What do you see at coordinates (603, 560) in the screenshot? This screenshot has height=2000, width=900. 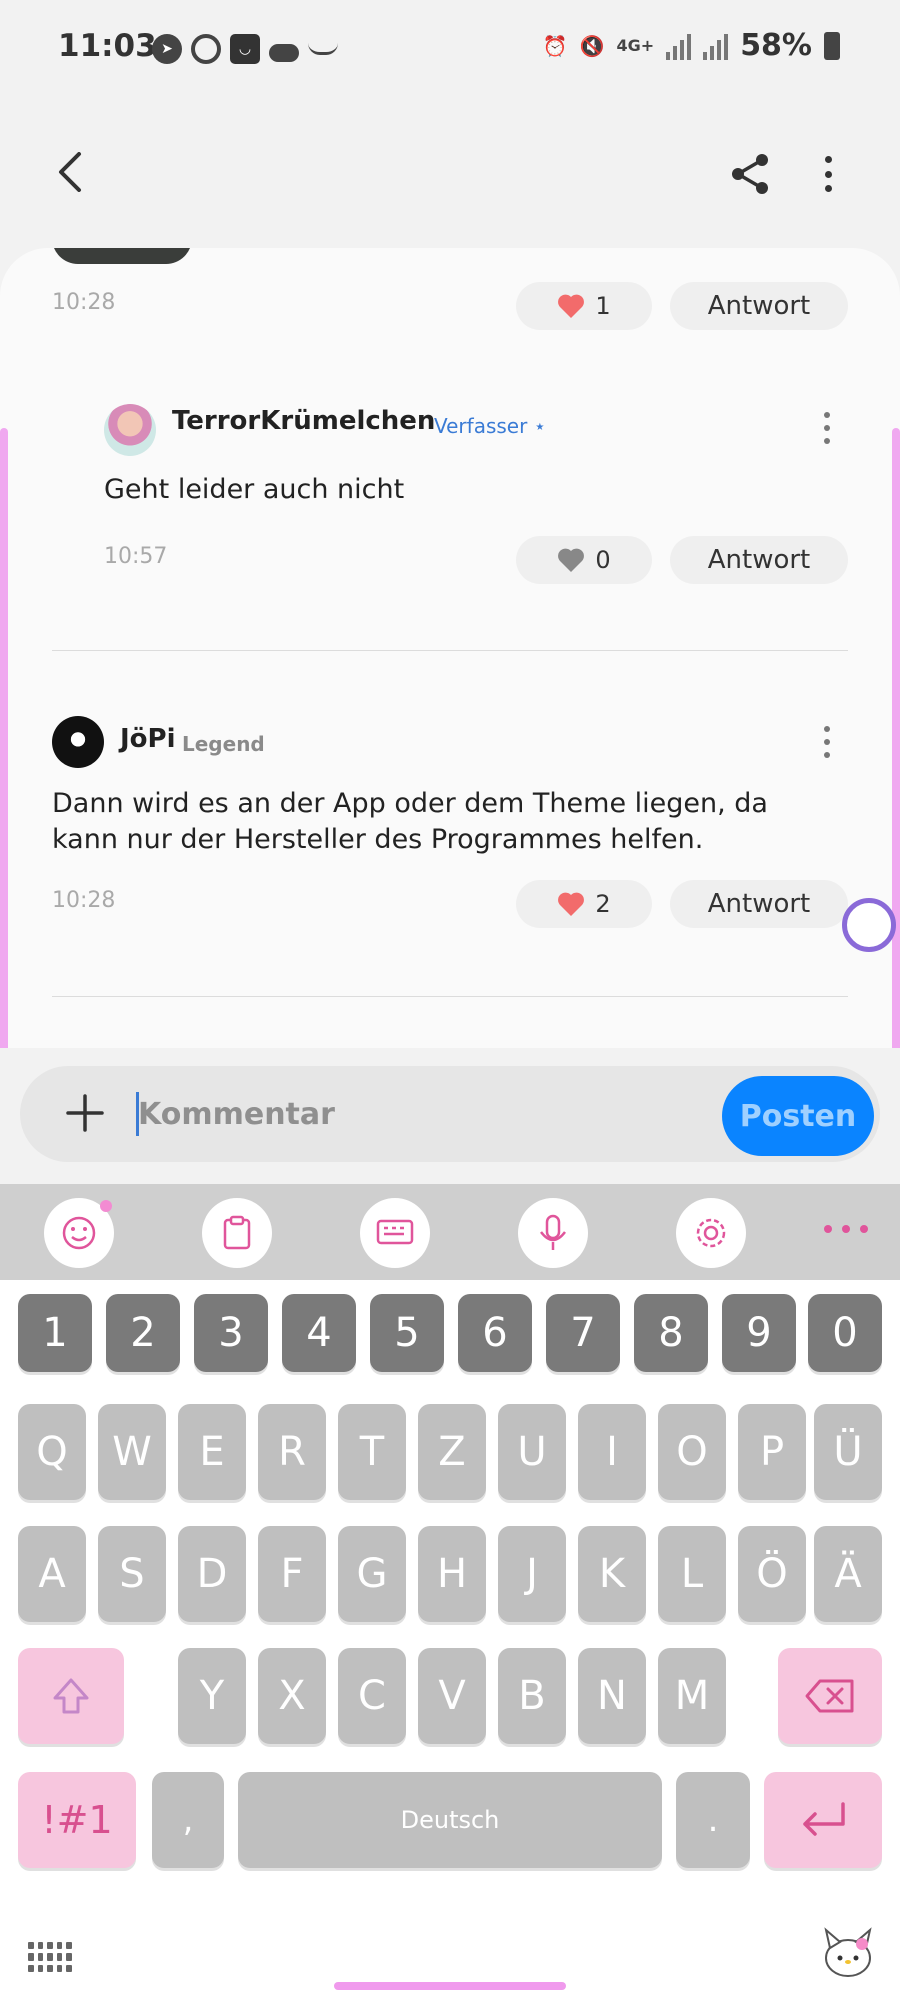 I see `like-count: 0` at bounding box center [603, 560].